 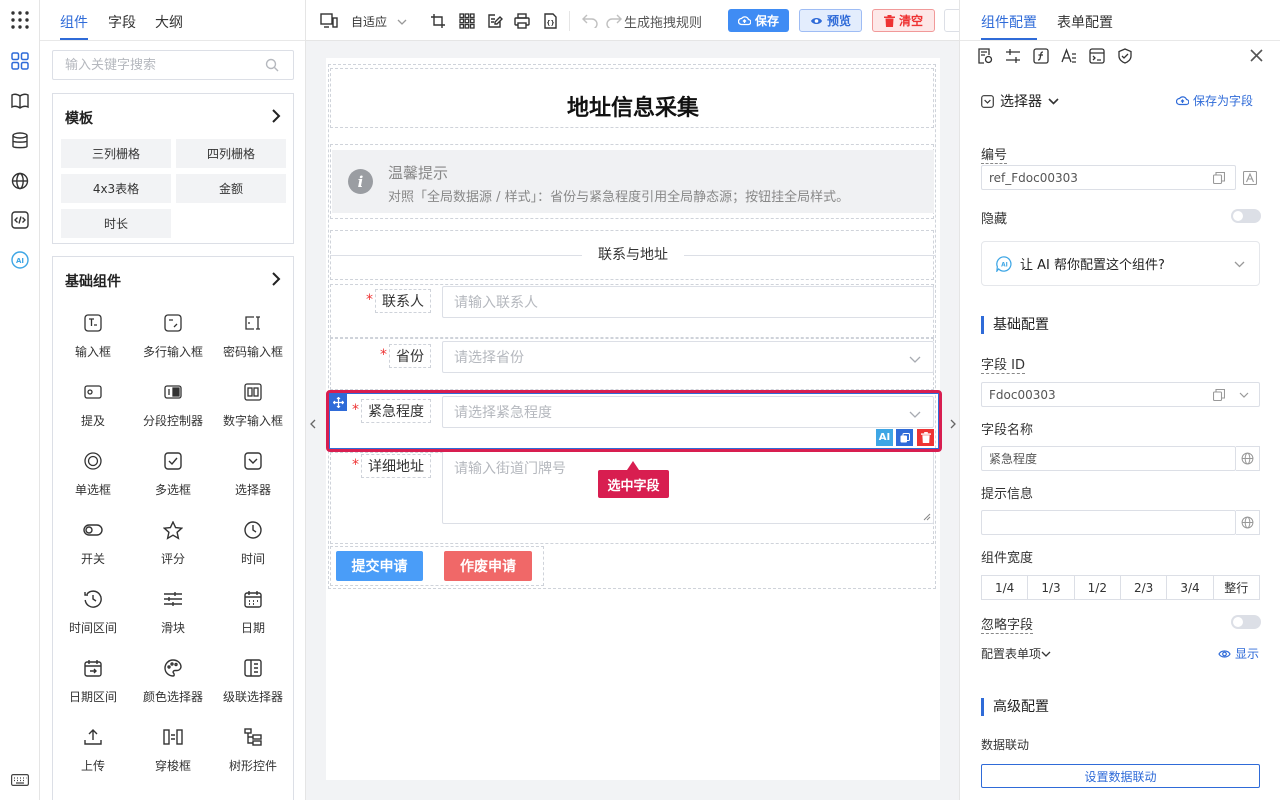 I want to click on apps-grid-icon, so click(x=20, y=20).